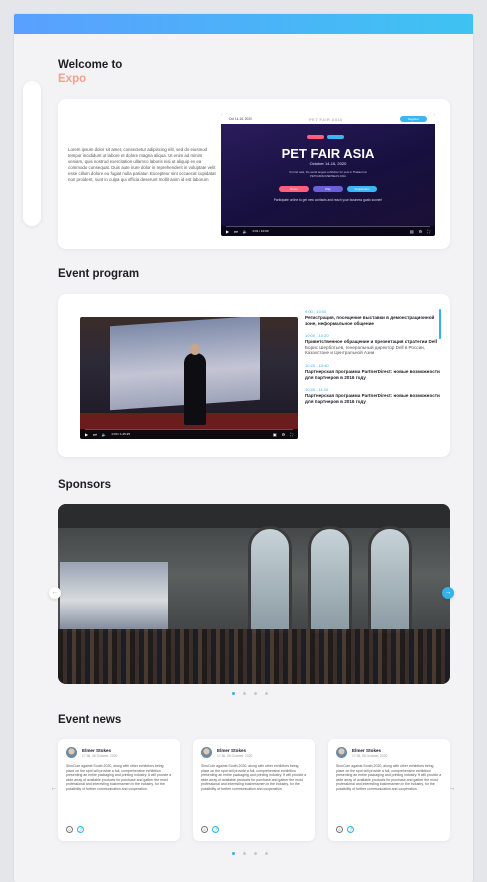 The width and height of the screenshot is (487, 882). What do you see at coordinates (328, 153) in the screenshot?
I see `video-title: PET FAIR ASIA` at bounding box center [328, 153].